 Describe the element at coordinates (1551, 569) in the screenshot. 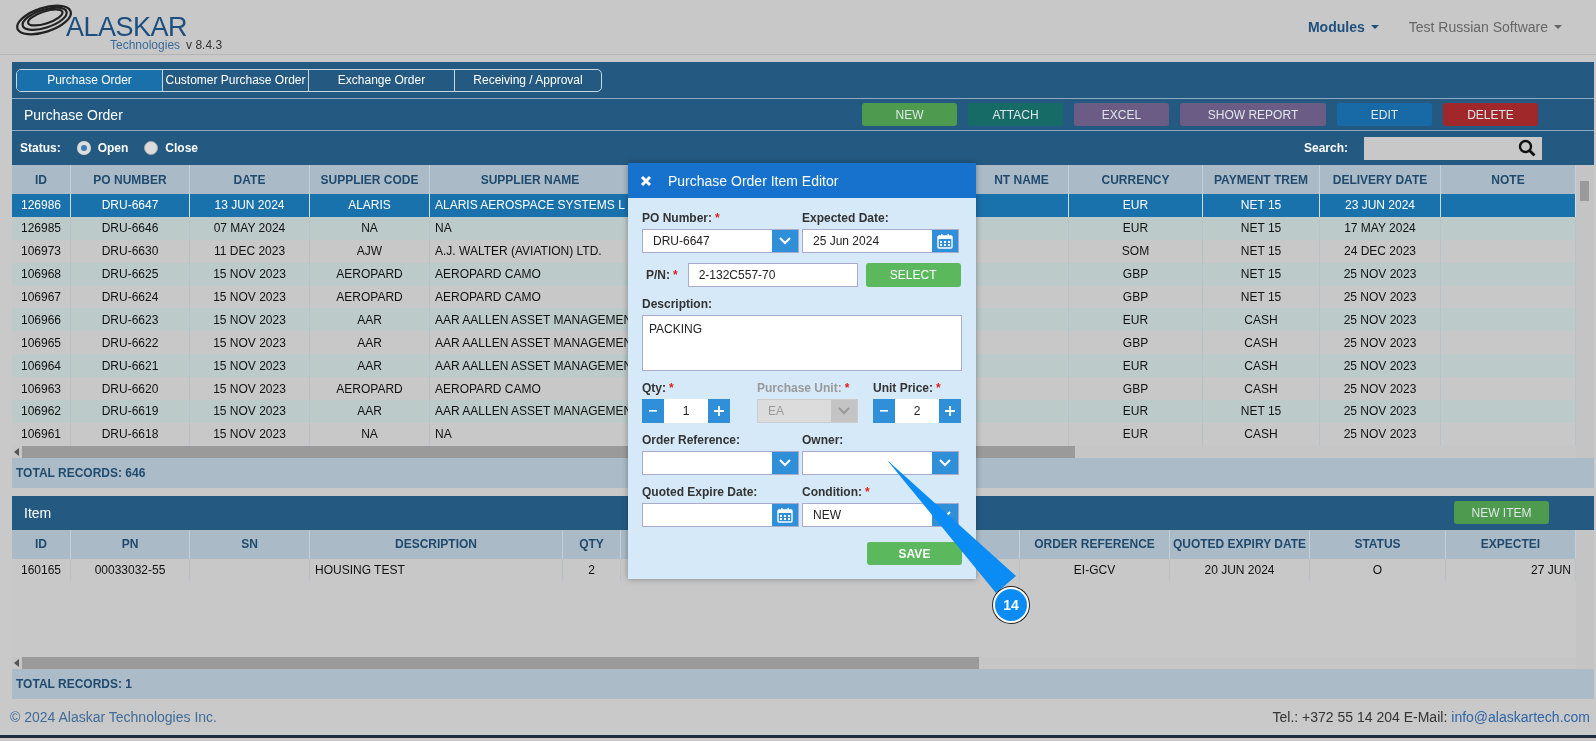

I see `table-cell: 27 JUN` at that location.